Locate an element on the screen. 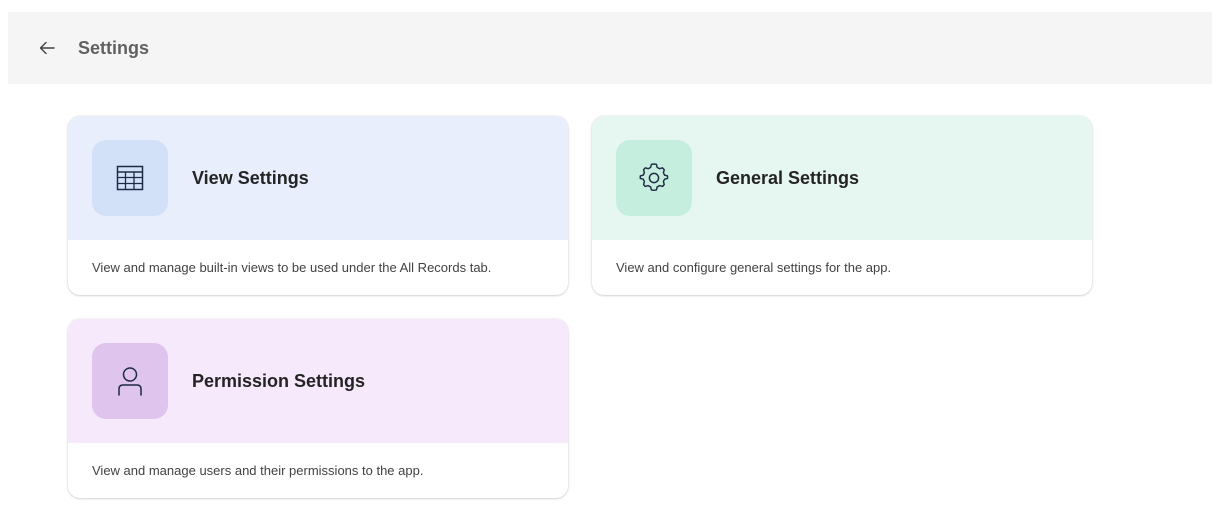 This screenshot has height=515, width=1218. card-title: General Settings is located at coordinates (788, 178).